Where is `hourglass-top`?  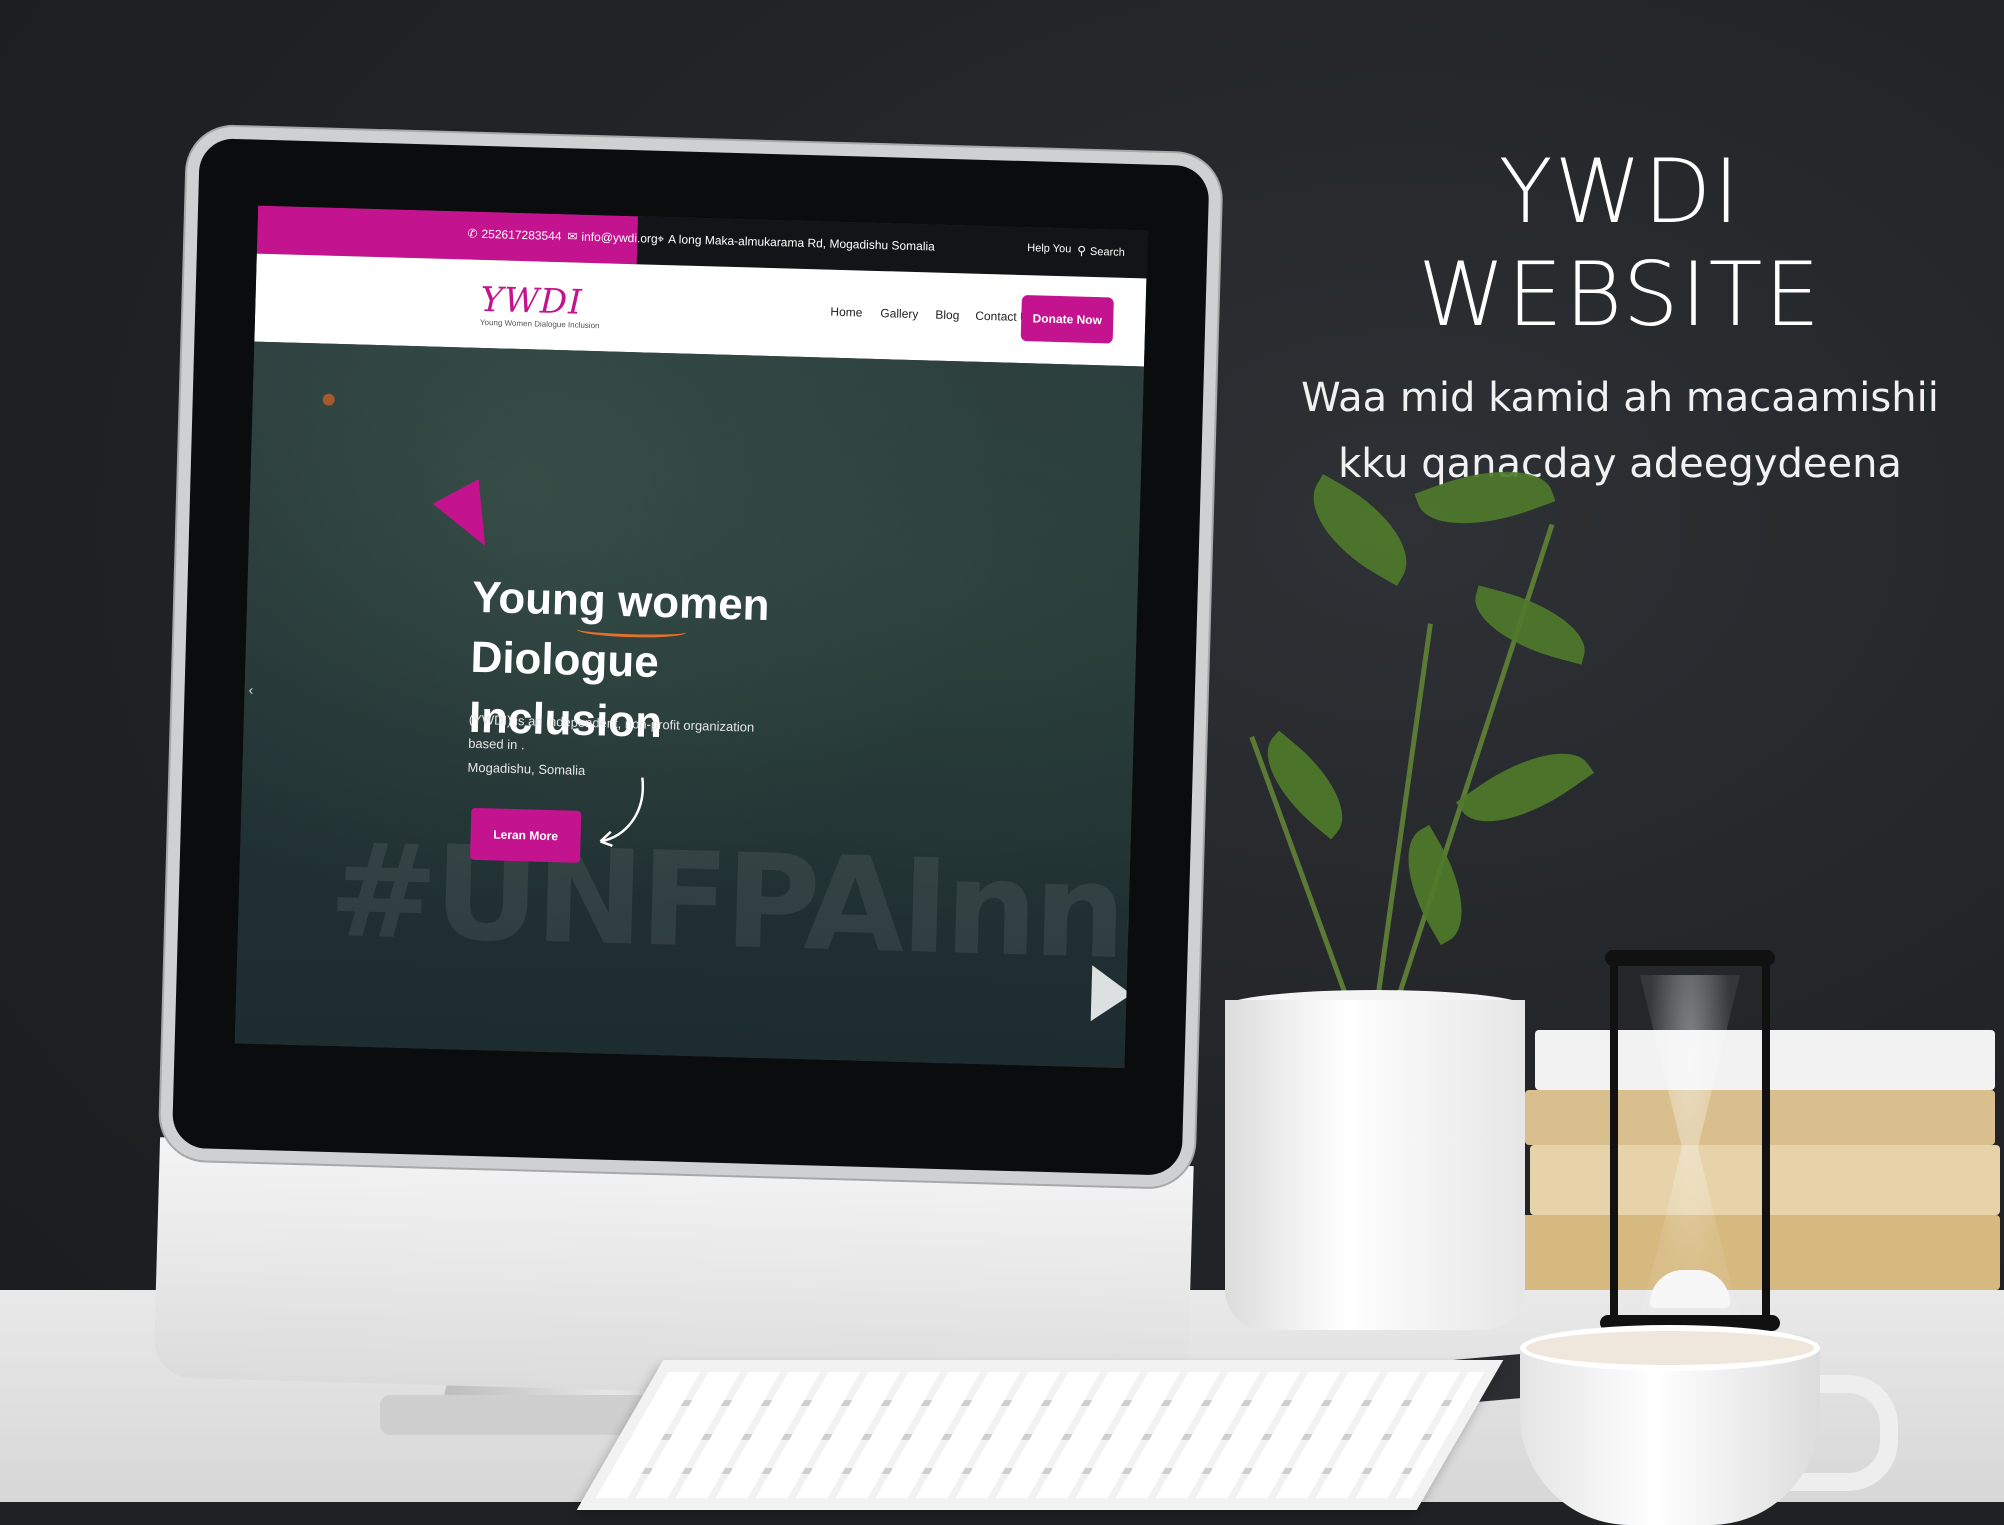 hourglass-top is located at coordinates (1690, 958).